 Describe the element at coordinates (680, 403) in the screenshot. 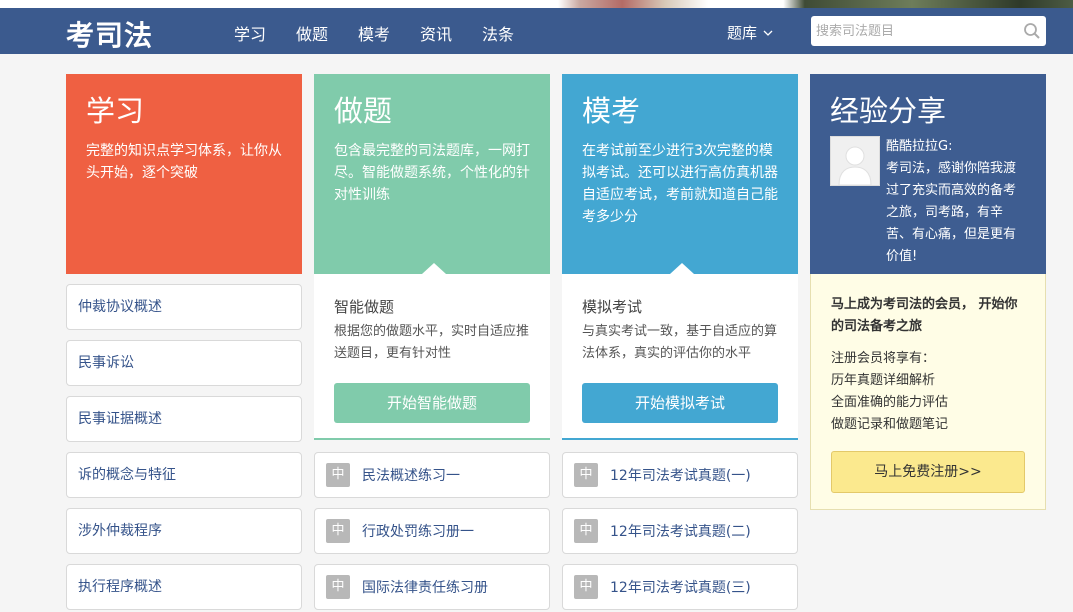

I see `start-mock-exam-button: 开始模拟考试` at that location.